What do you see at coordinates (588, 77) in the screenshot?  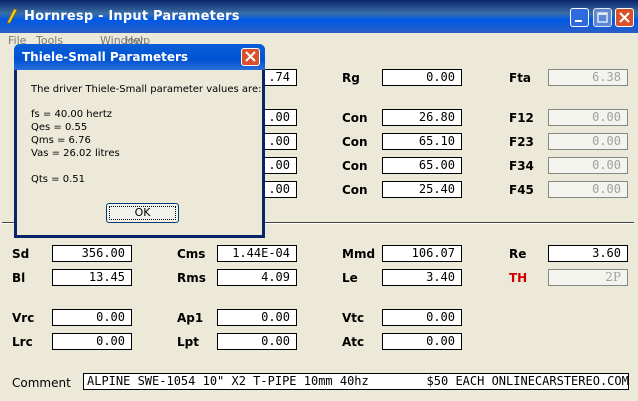 I see `fta-field: 6.38` at bounding box center [588, 77].